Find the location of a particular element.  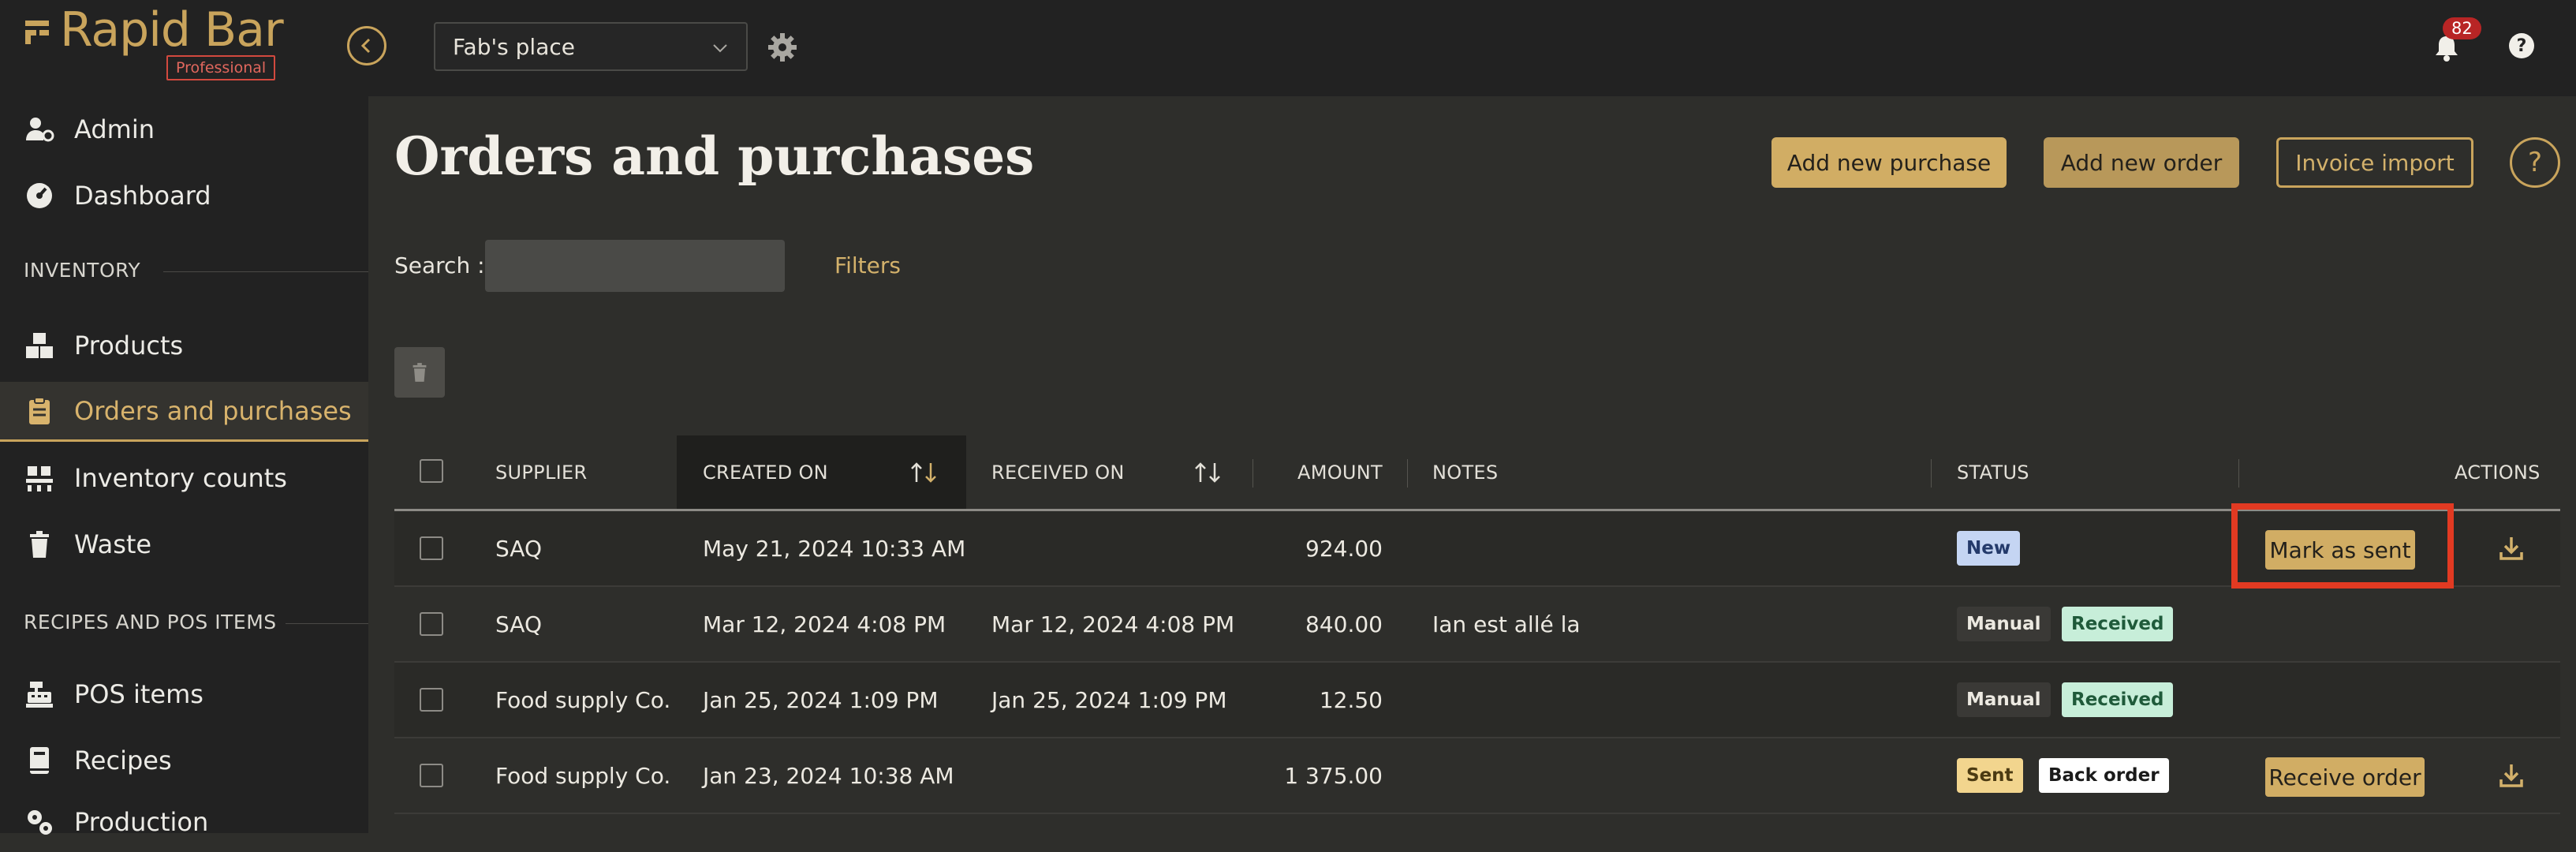

sidebar-item-production: Production is located at coordinates (184, 822).